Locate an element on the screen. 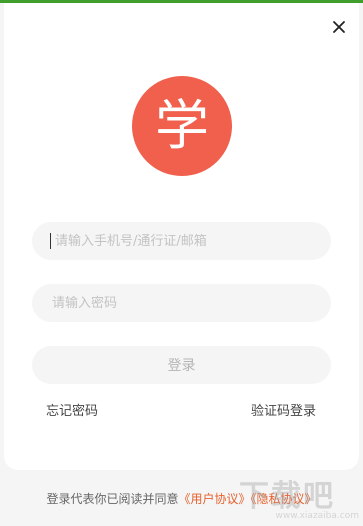 This screenshot has width=363, height=526. agreement-prefix: 登录代表你已阅读并同意 is located at coordinates (112, 499).